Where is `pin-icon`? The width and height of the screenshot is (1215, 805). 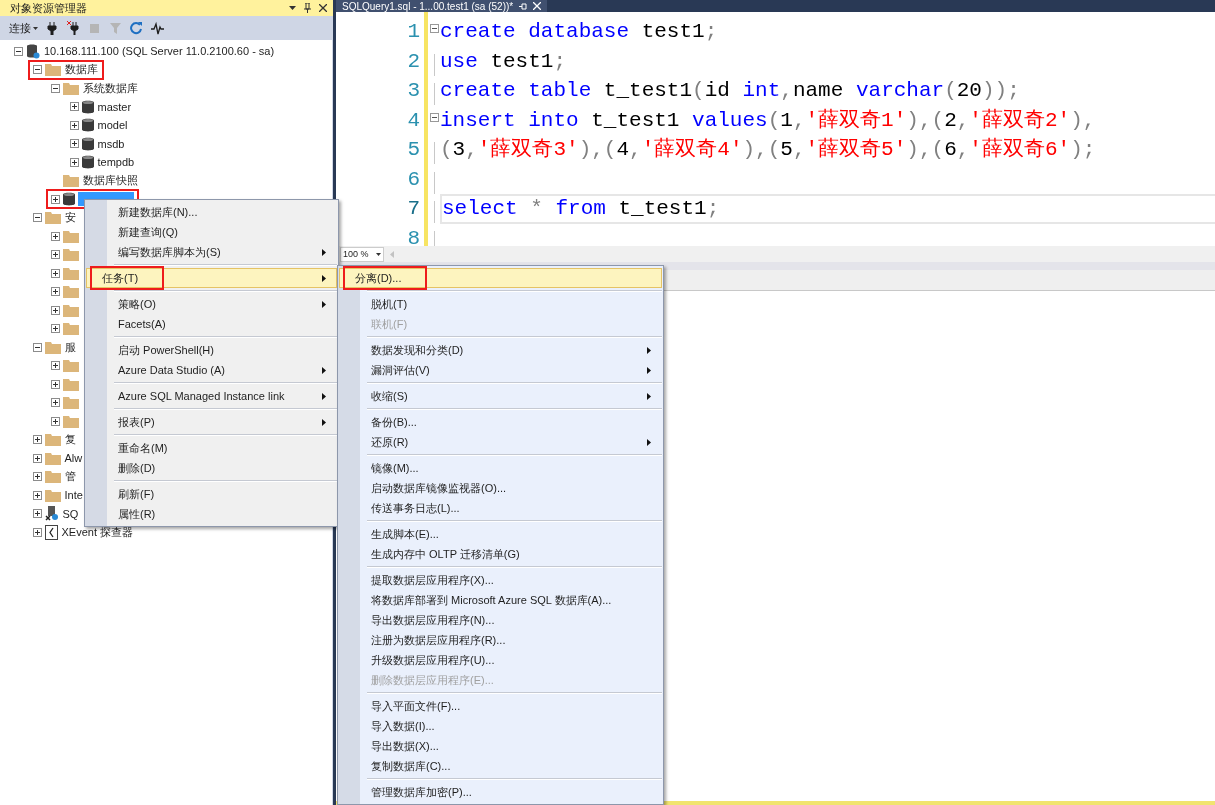 pin-icon is located at coordinates (307, 8).